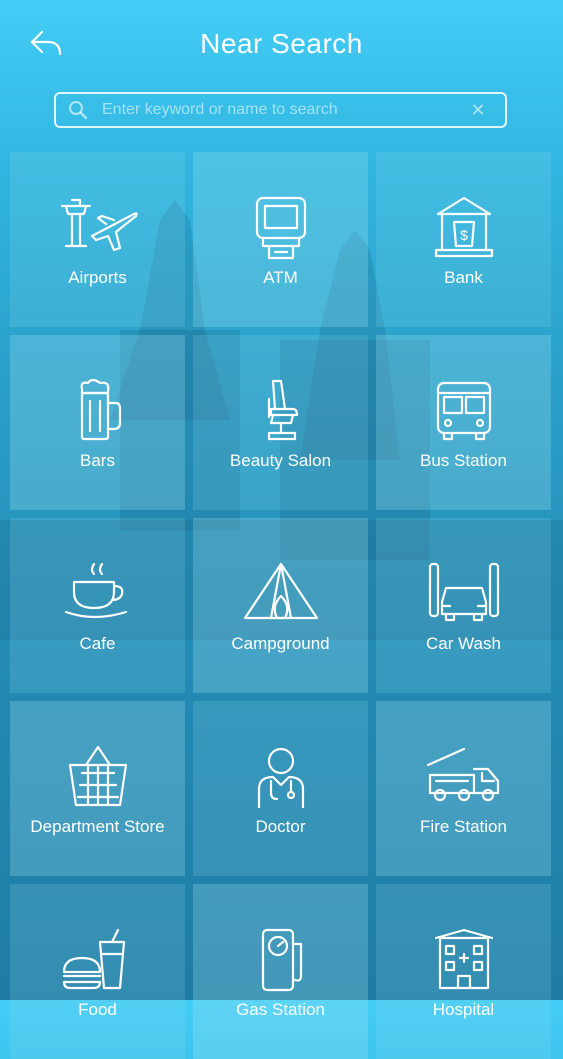  What do you see at coordinates (97, 643) in the screenshot?
I see `category-label: Cafe` at bounding box center [97, 643].